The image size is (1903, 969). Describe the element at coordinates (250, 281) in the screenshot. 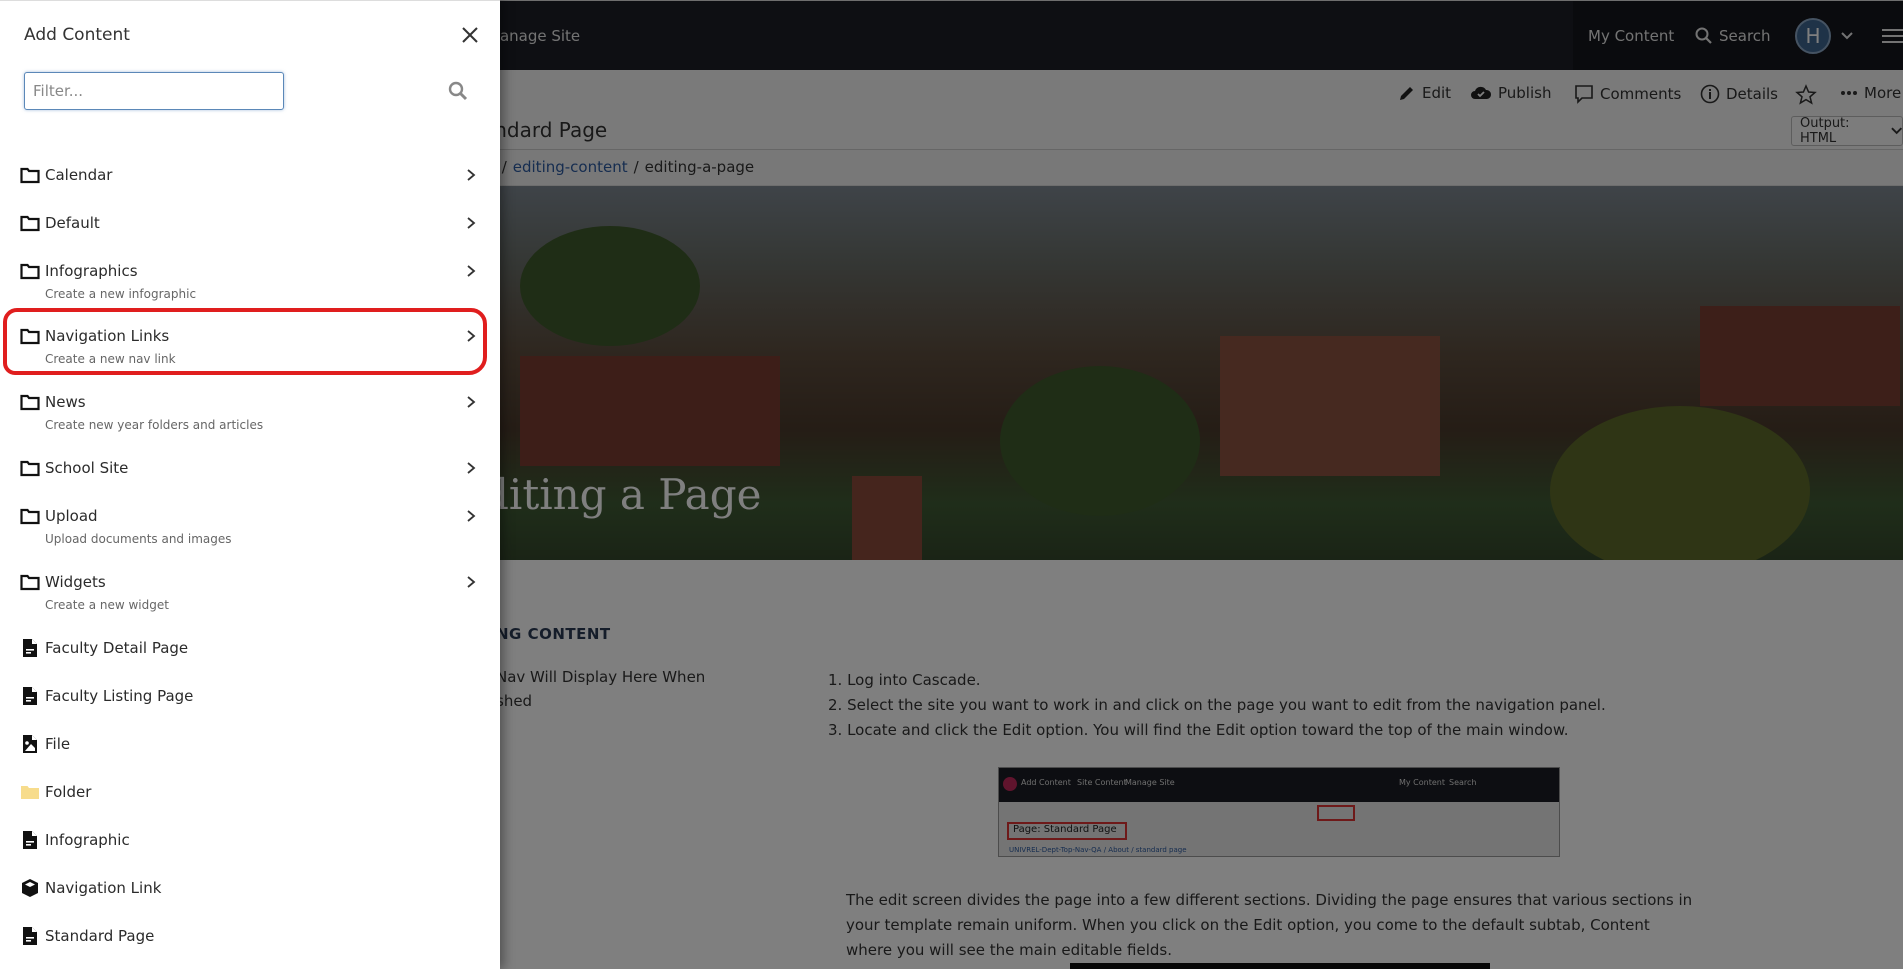

I see `folder-item-infographics: Infographics Create a new infographic` at that location.